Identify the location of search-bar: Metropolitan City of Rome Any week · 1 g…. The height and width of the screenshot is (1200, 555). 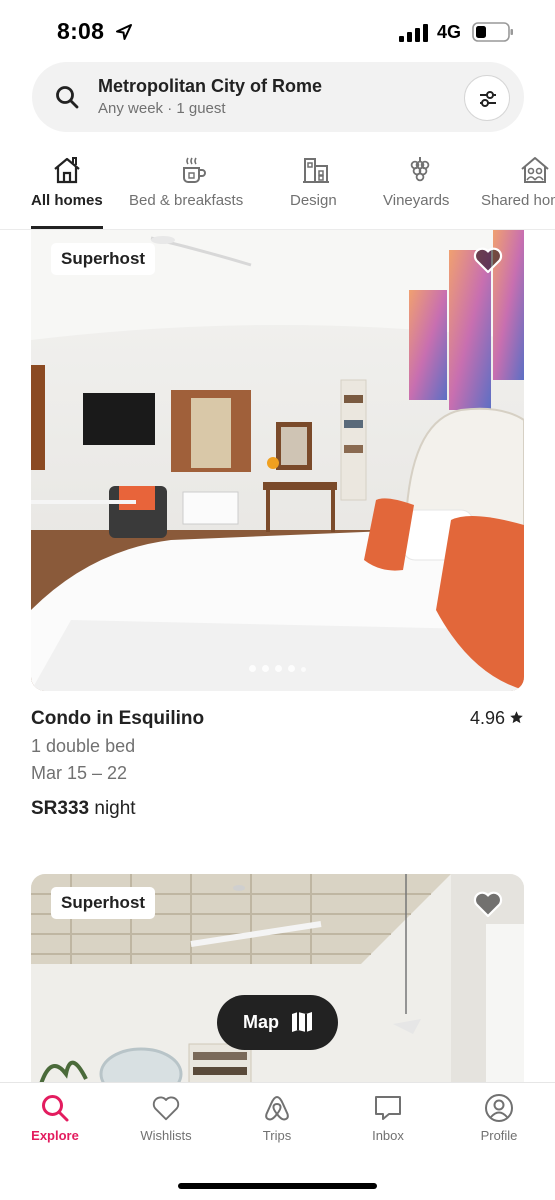
(278, 97).